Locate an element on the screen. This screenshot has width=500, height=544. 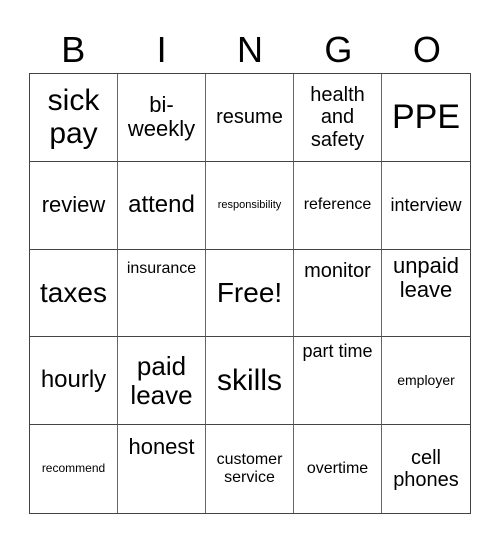
bingo-cell: attend is located at coordinates (162, 205).